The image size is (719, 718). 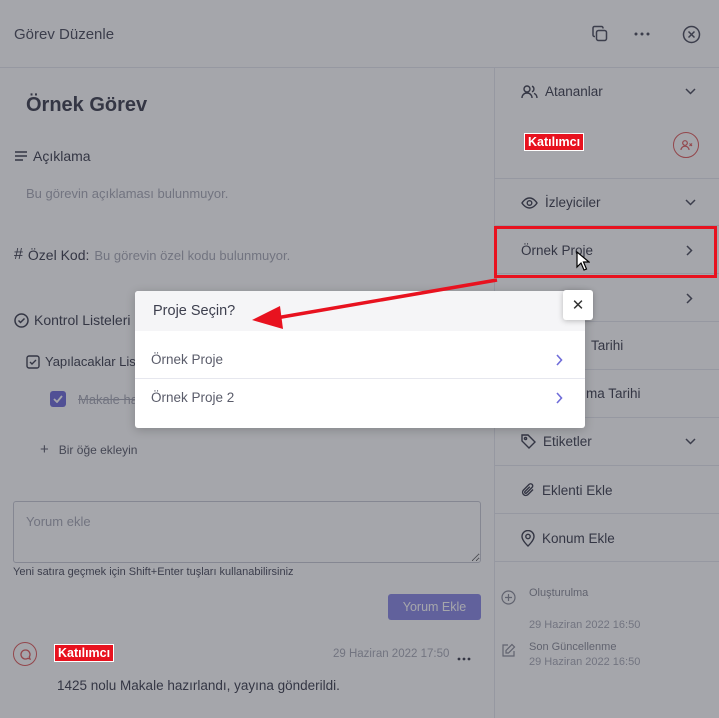 I want to click on annotation-arrow, so click(x=375, y=303).